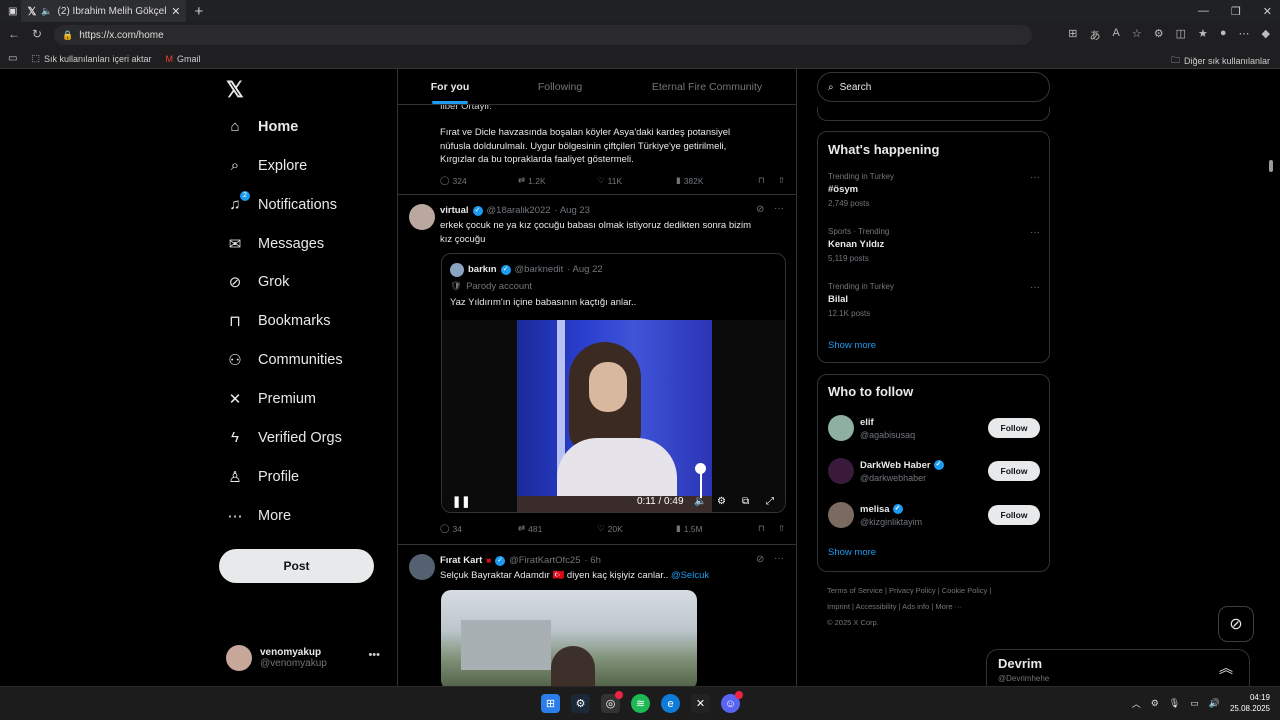  Describe the element at coordinates (374, 655) in the screenshot. I see `more-dots-icon: •••` at that location.